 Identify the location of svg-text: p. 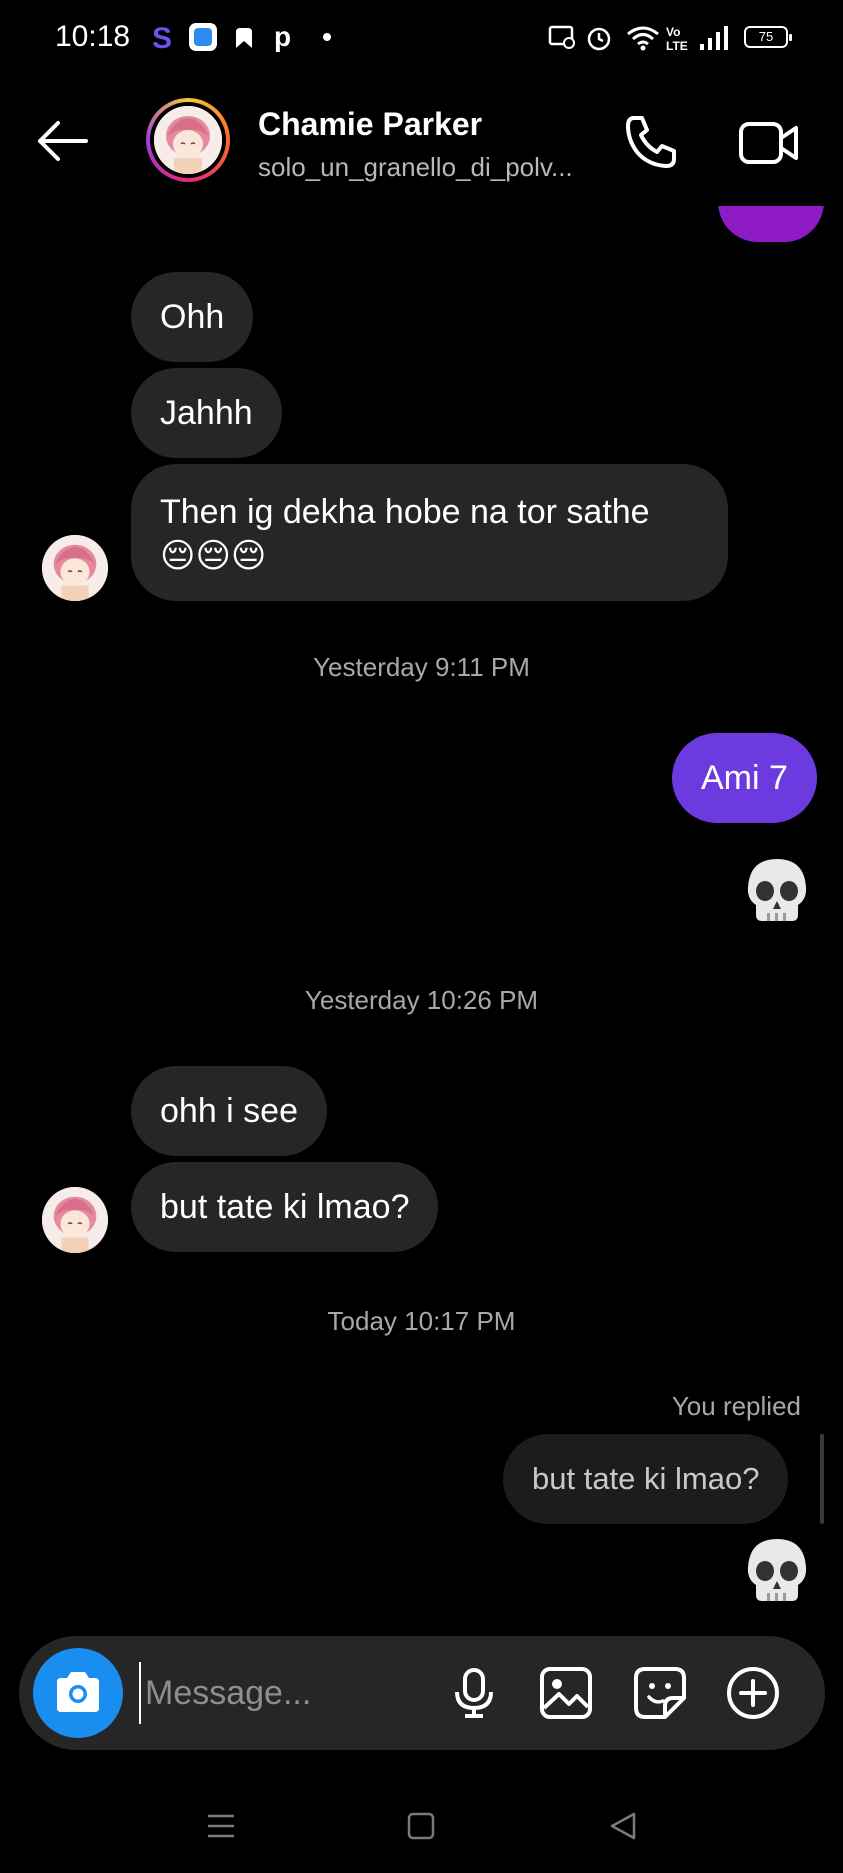
(282, 37).